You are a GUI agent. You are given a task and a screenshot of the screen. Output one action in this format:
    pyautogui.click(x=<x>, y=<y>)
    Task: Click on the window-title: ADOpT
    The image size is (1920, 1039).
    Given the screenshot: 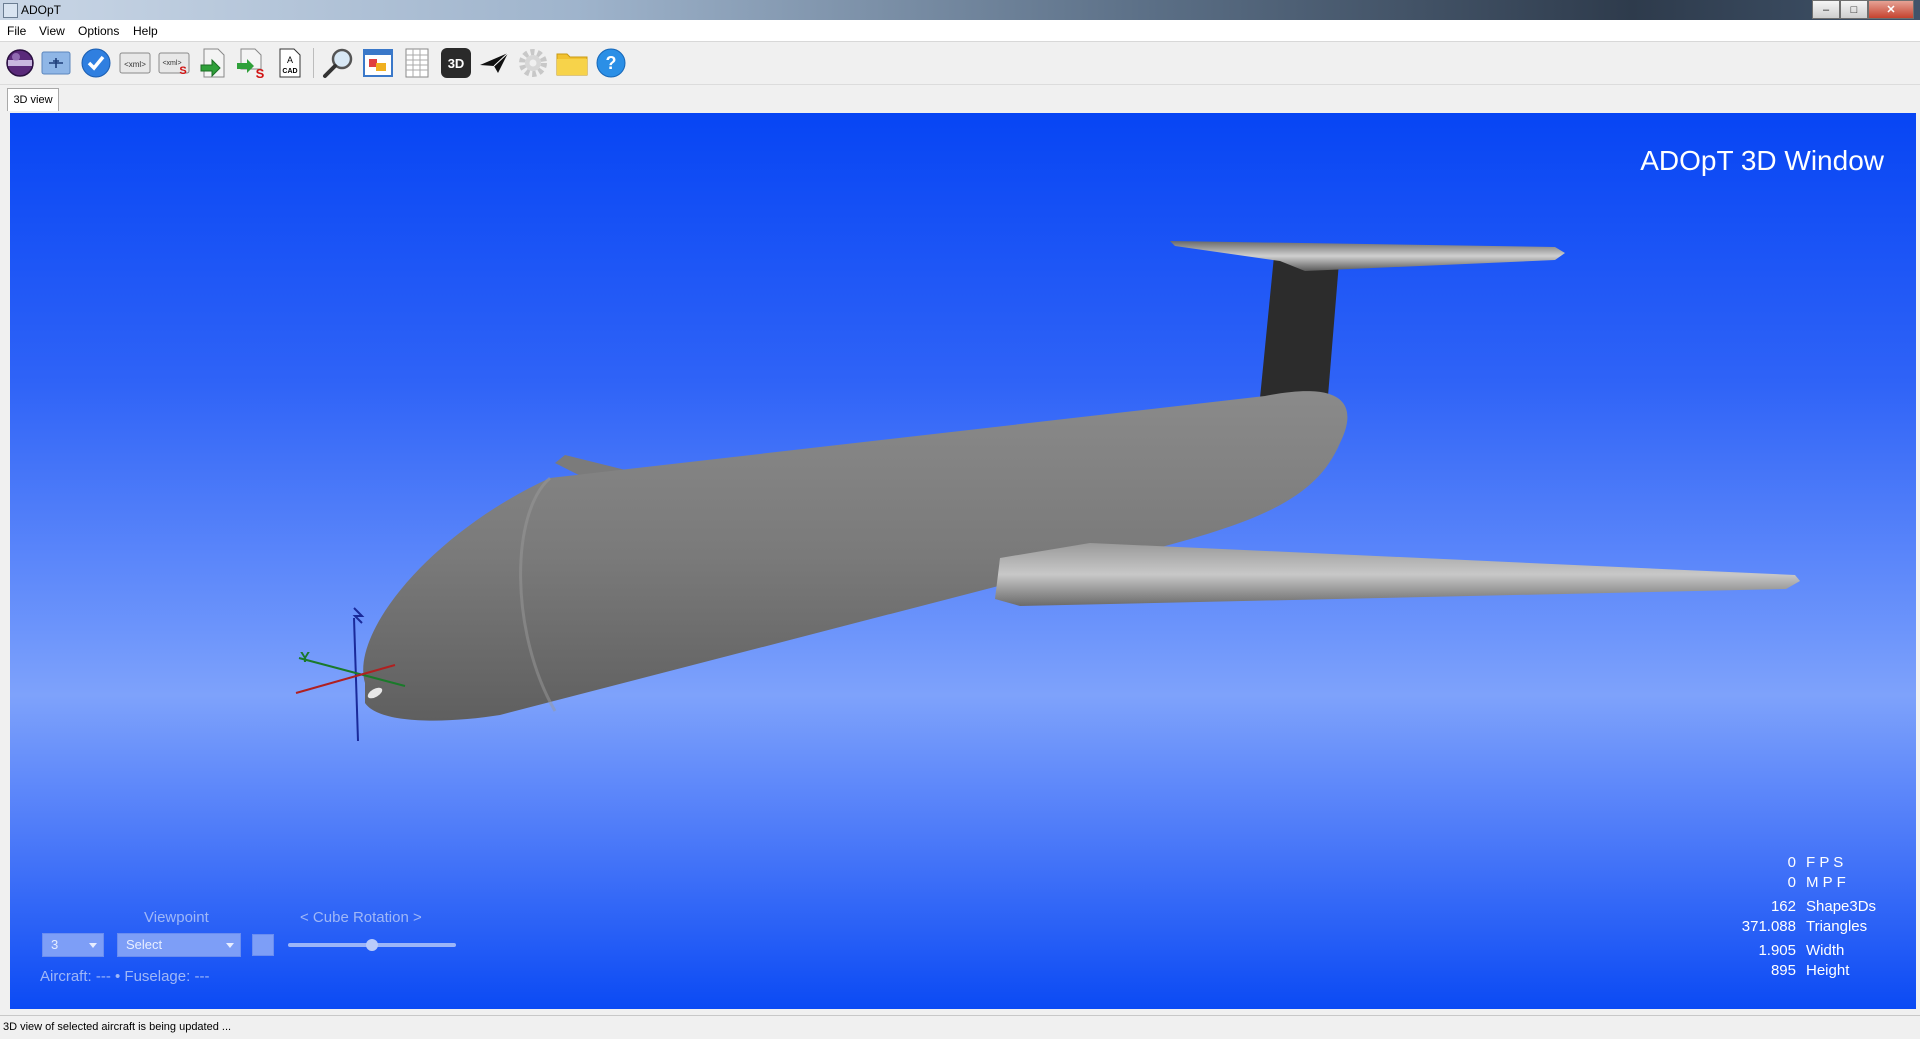 What is the action you would take?
    pyautogui.click(x=41, y=10)
    